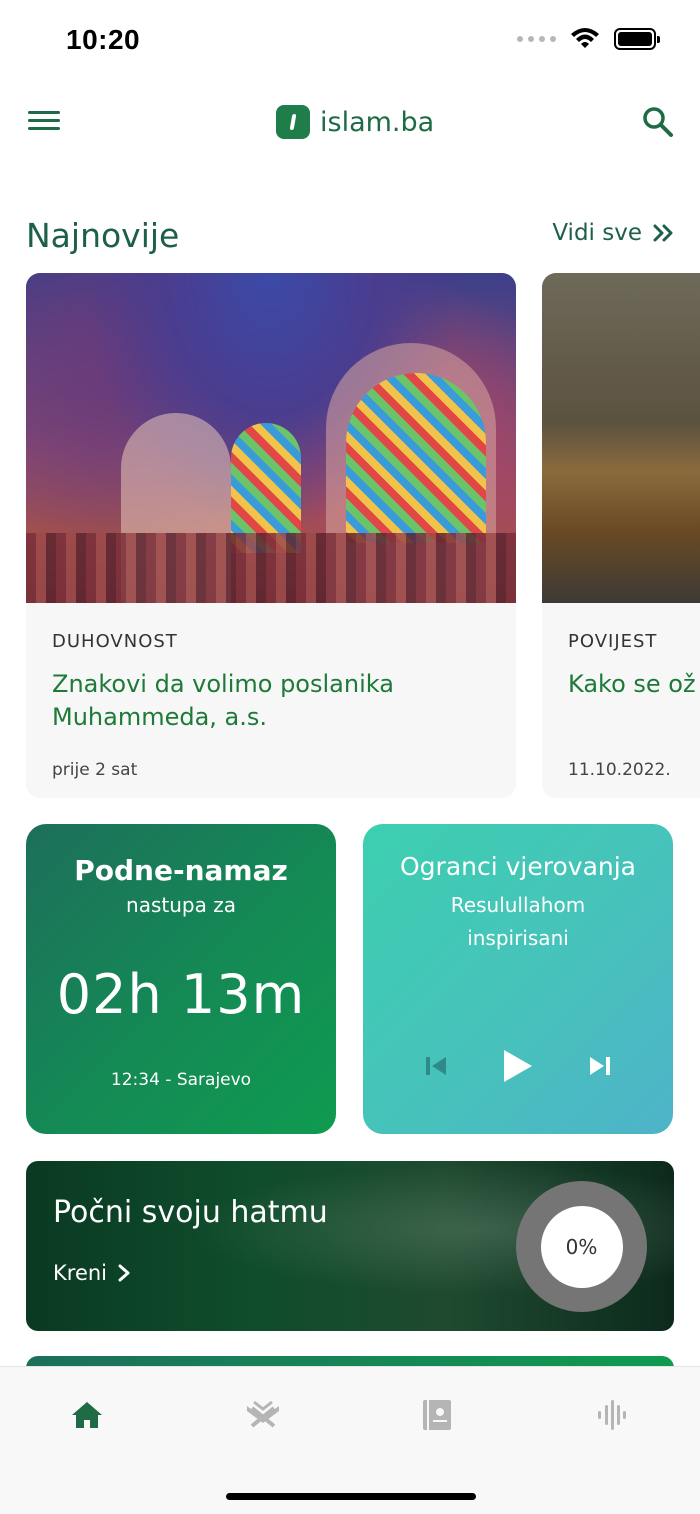 This screenshot has width=700, height=1514. I want to click on article-category: DUHOVNOST, so click(115, 641).